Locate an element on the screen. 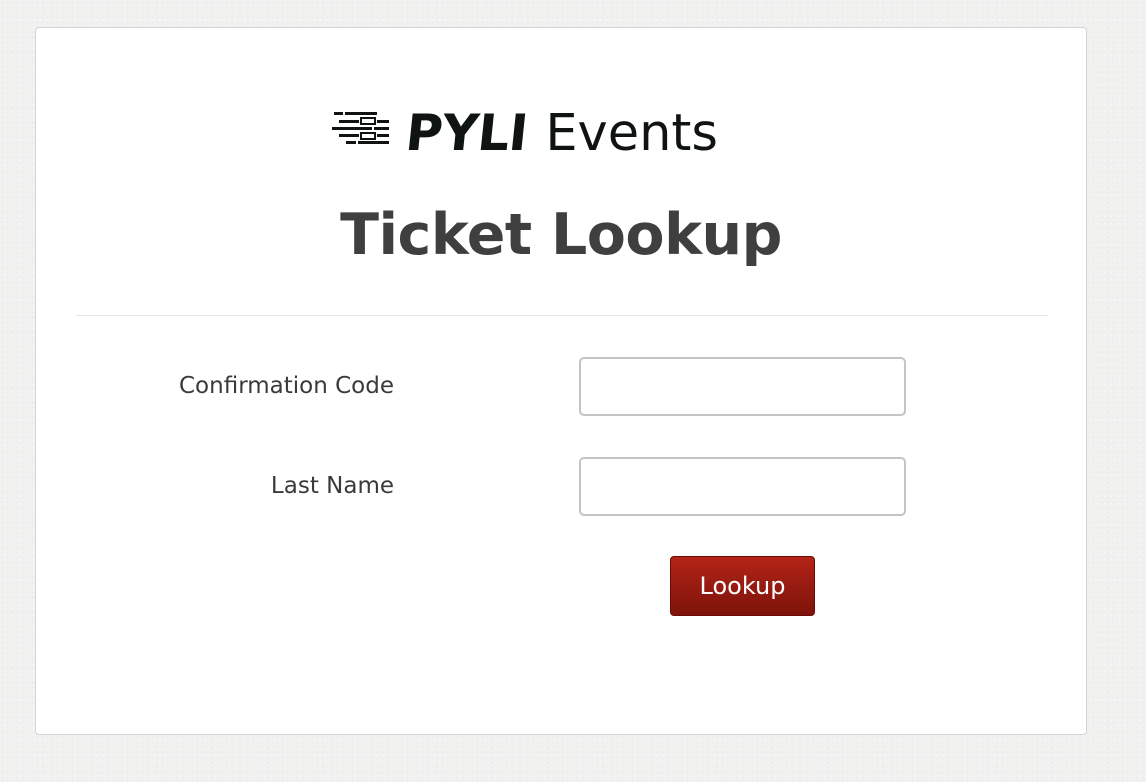 The image size is (1146, 782). brand-suffix: Events is located at coordinates (632, 133).